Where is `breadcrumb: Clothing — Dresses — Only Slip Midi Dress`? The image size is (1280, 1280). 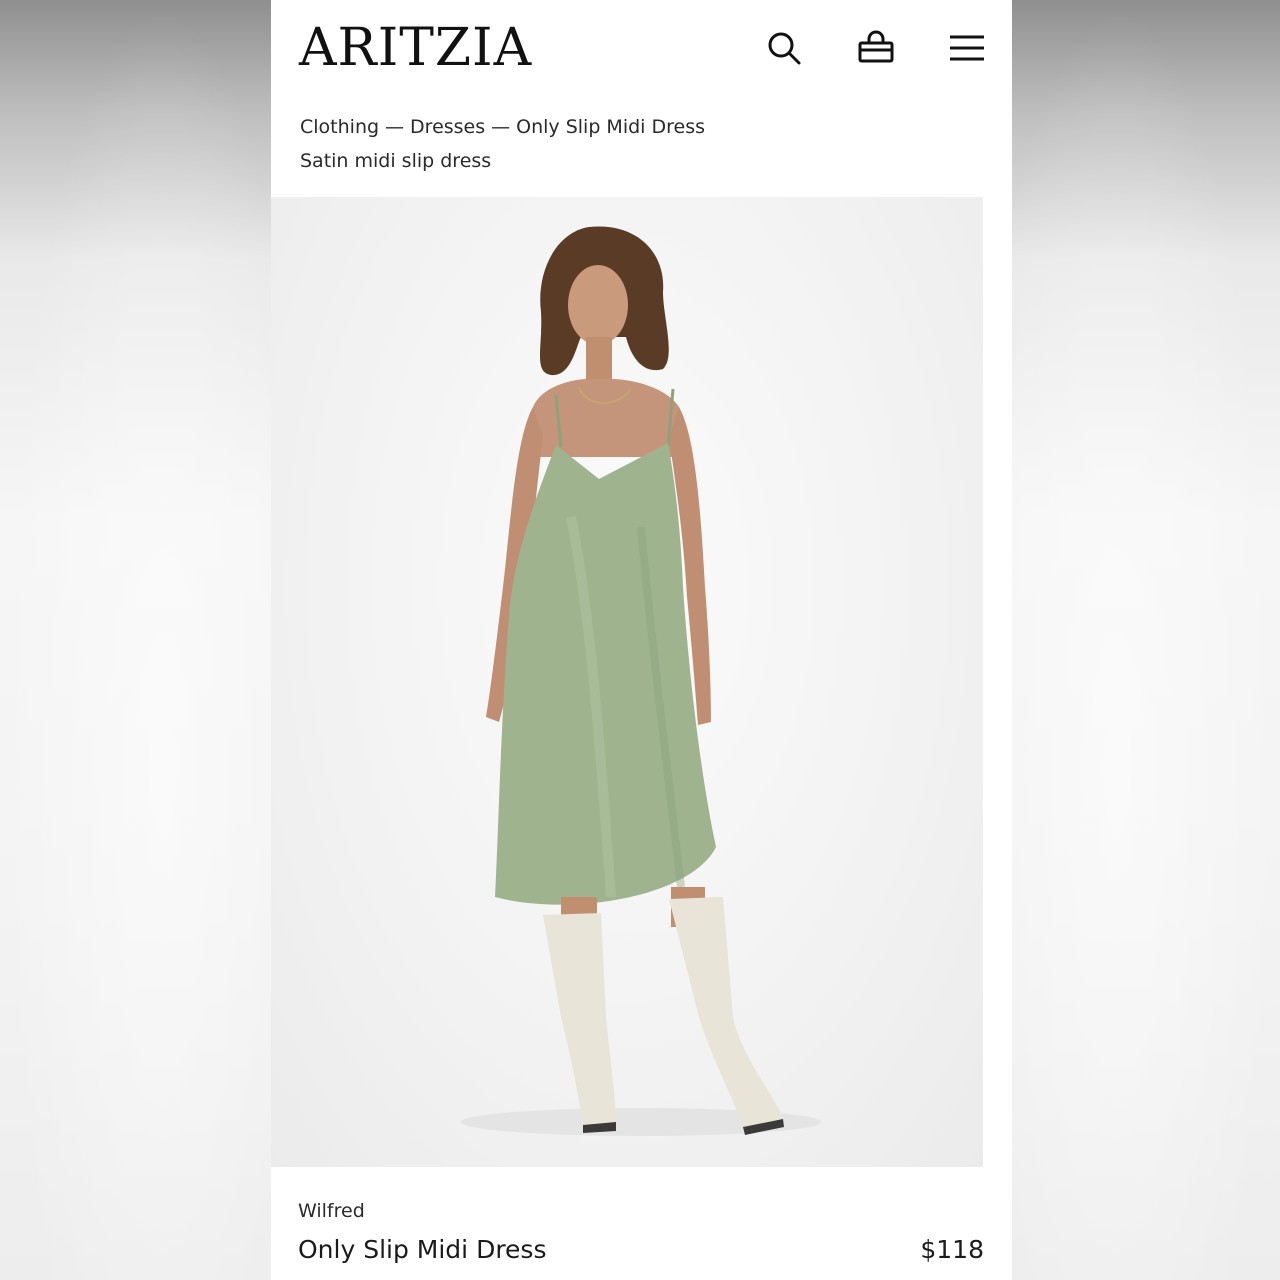 breadcrumb: Clothing — Dresses — Only Slip Midi Dress is located at coordinates (502, 127).